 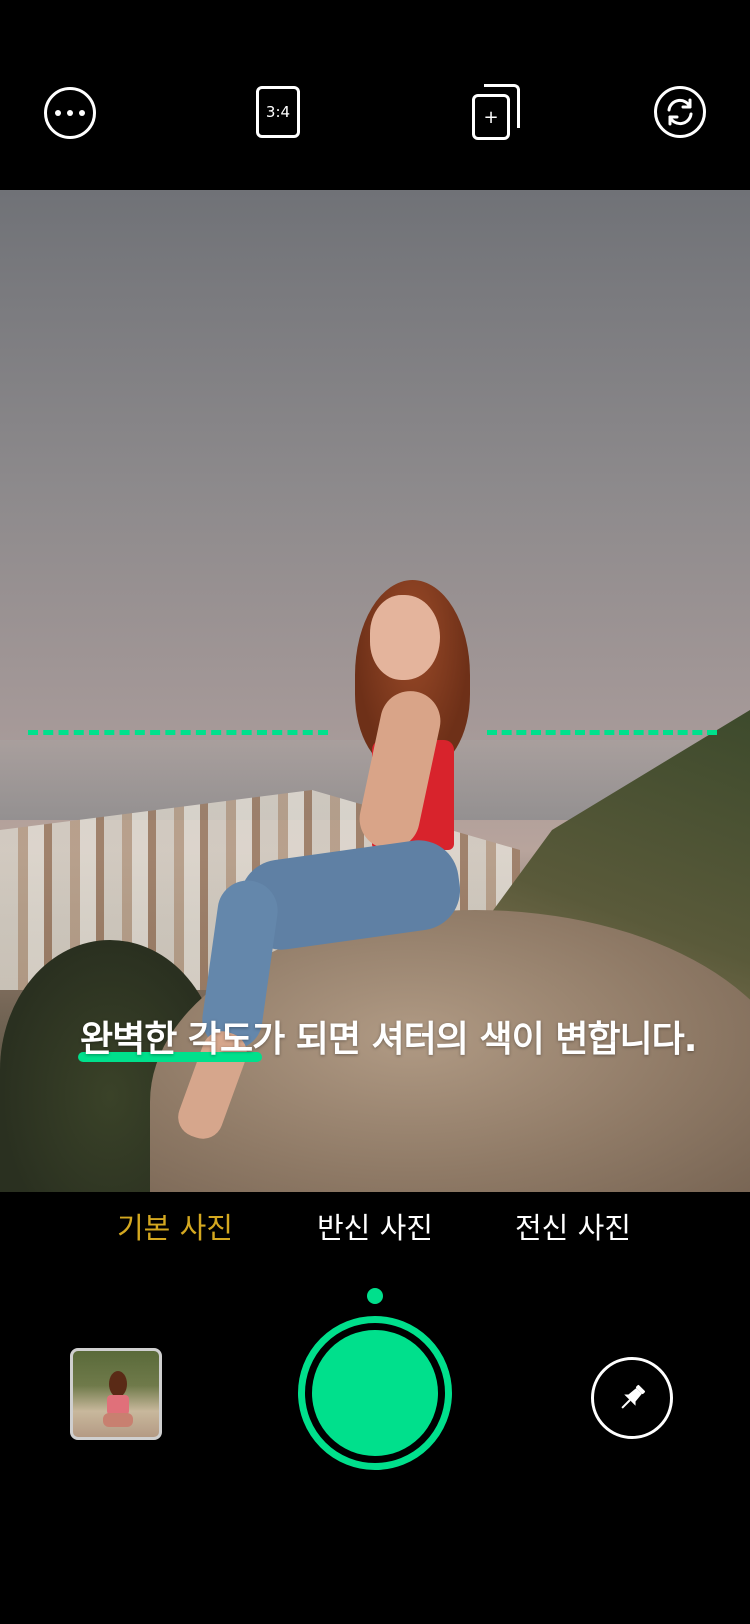 What do you see at coordinates (178, 732) in the screenshot?
I see `level-guide-left` at bounding box center [178, 732].